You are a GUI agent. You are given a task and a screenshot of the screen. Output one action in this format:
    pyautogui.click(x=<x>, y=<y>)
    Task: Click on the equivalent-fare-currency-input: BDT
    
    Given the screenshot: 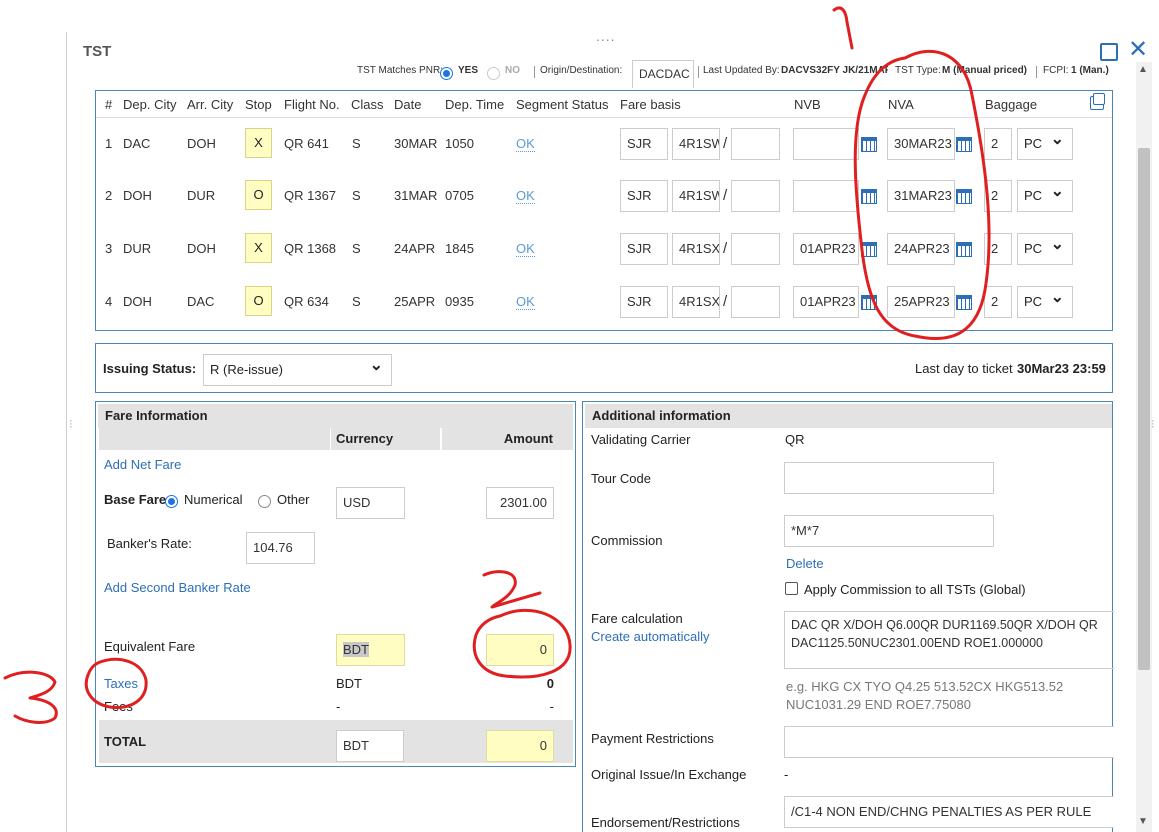 What is the action you would take?
    pyautogui.click(x=370, y=650)
    